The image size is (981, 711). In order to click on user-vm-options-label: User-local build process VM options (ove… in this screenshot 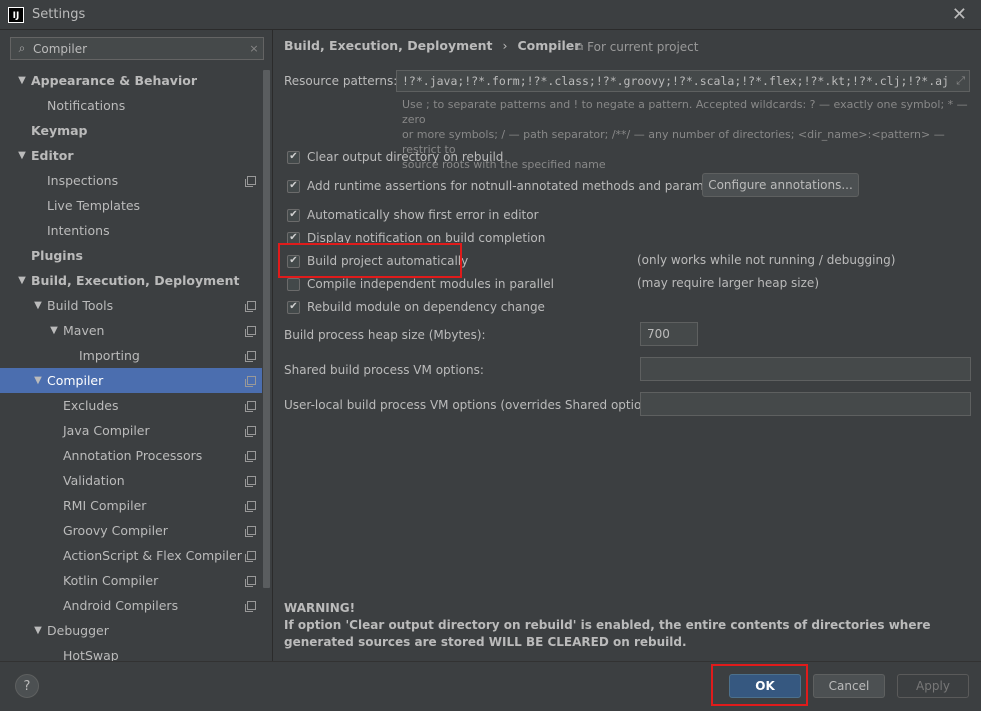, I will do `click(474, 405)`.